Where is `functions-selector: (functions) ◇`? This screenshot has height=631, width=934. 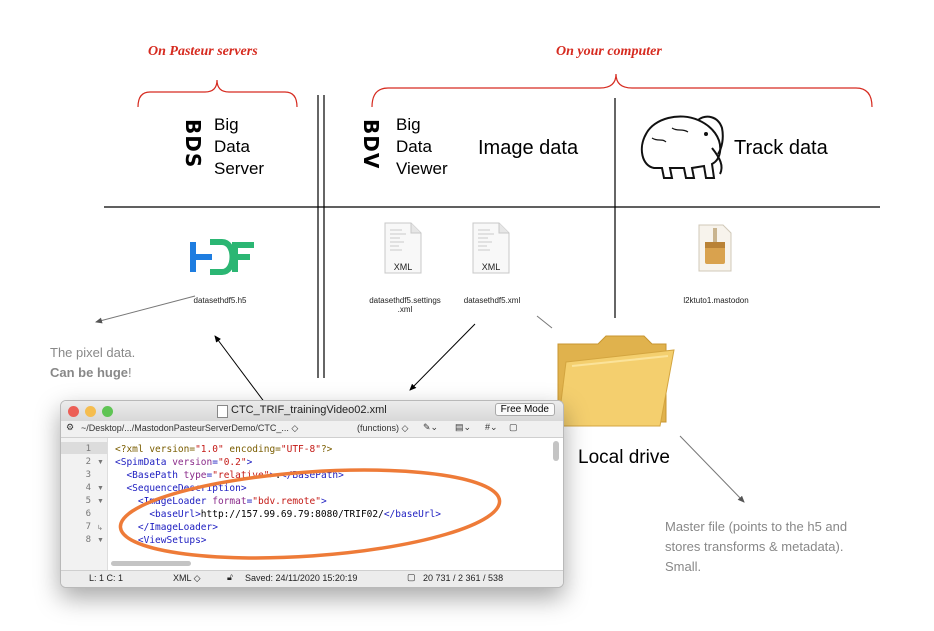 functions-selector: (functions) ◇ is located at coordinates (382, 428).